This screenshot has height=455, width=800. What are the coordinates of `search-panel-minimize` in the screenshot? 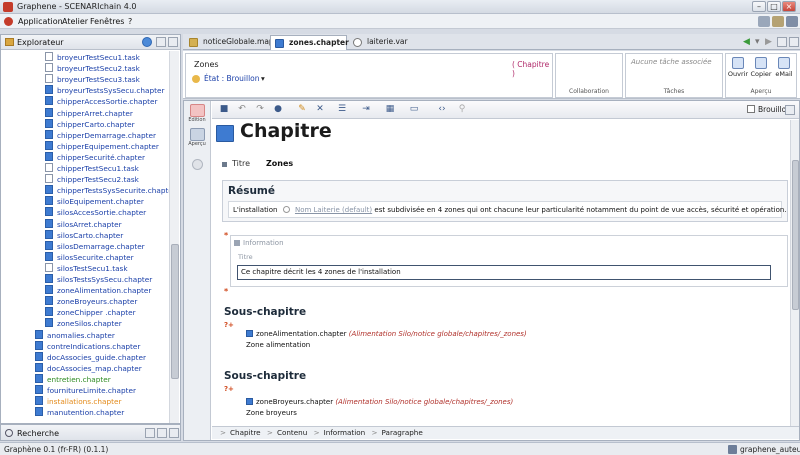 It's located at (150, 433).